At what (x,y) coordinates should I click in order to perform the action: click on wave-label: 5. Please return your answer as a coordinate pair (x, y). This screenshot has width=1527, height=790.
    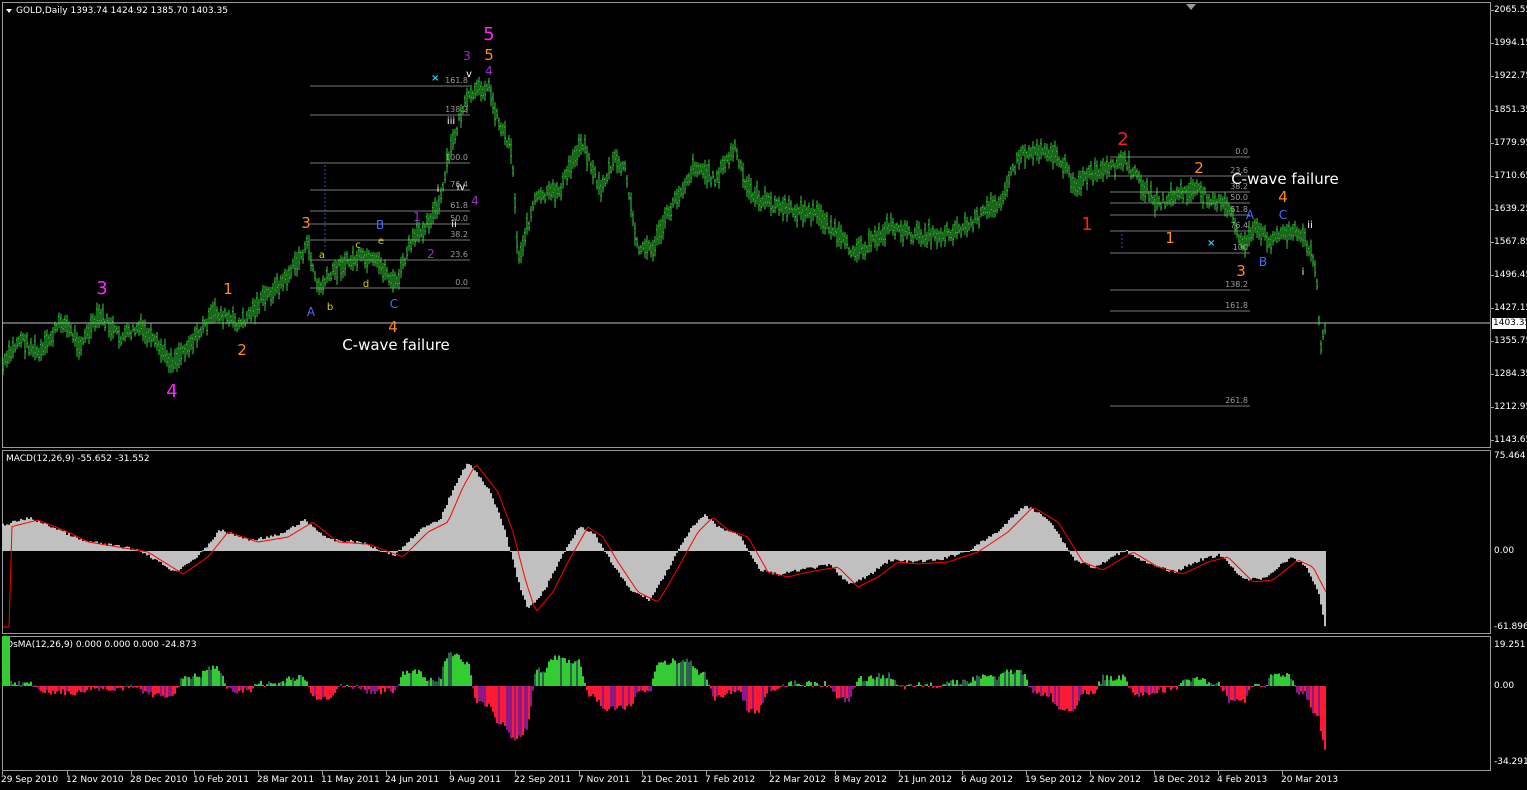
    Looking at the image, I should click on (488, 34).